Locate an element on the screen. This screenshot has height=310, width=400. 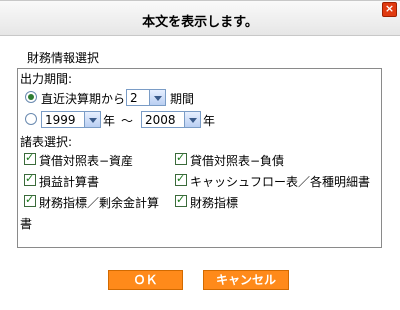
section-legend: 財務情報選択 is located at coordinates (63, 58).